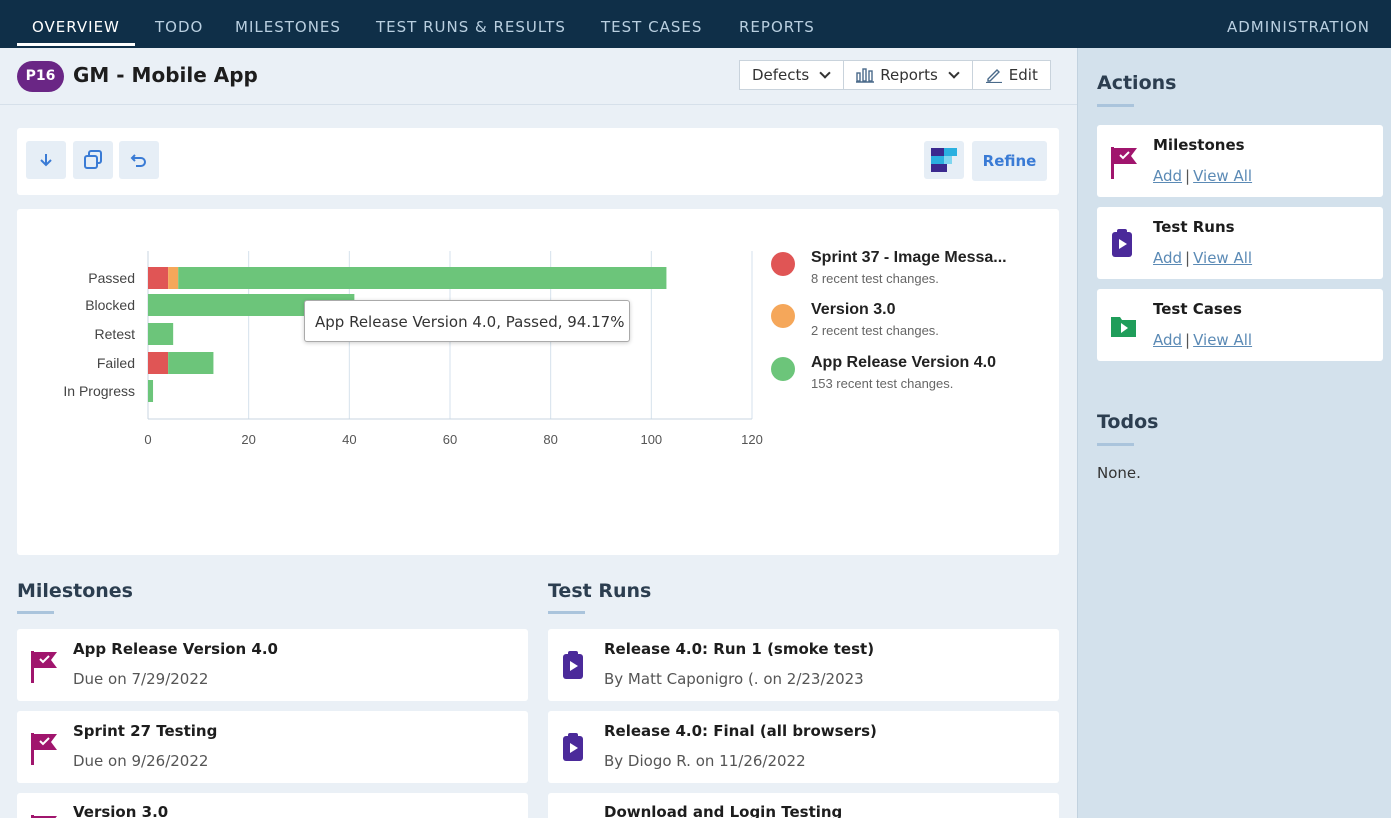 The image size is (1391, 818). Describe the element at coordinates (550, 439) in the screenshot. I see `x-tick-label: 80` at that location.